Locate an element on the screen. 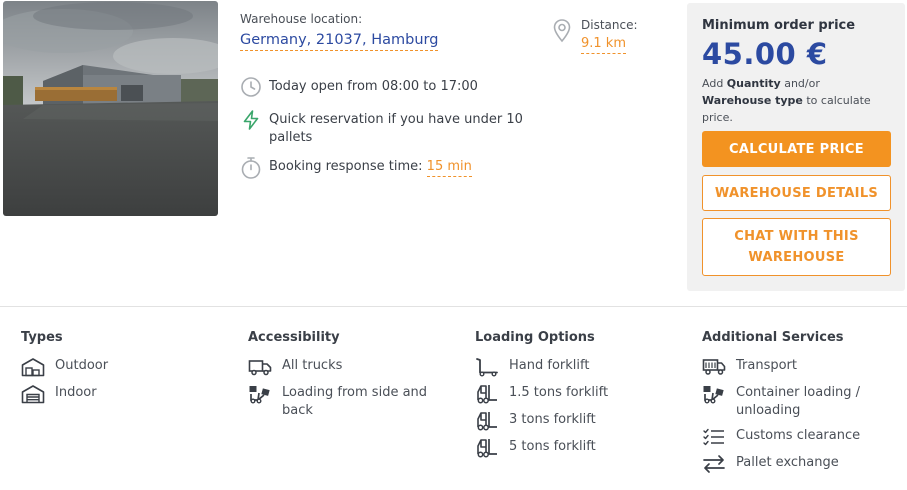  list-item: 1.5 tons forklift is located at coordinates (541, 394).